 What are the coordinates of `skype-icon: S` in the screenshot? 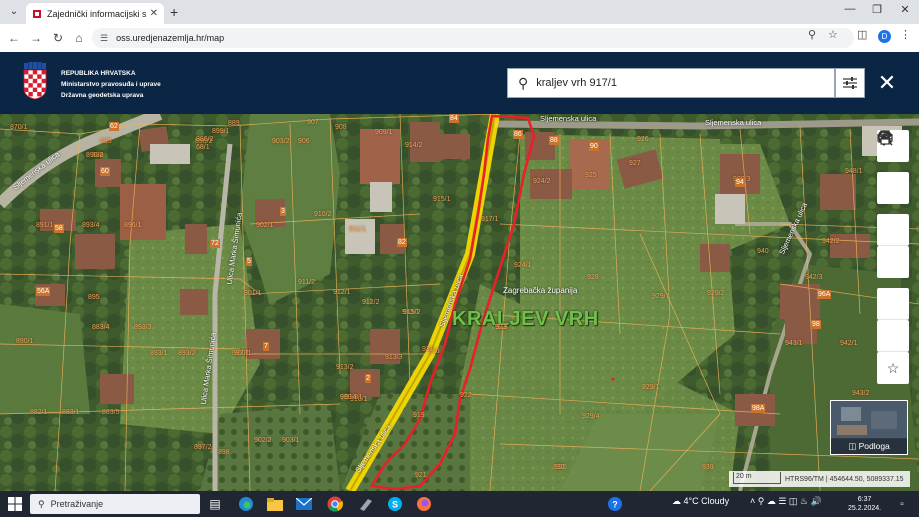 It's located at (395, 504).